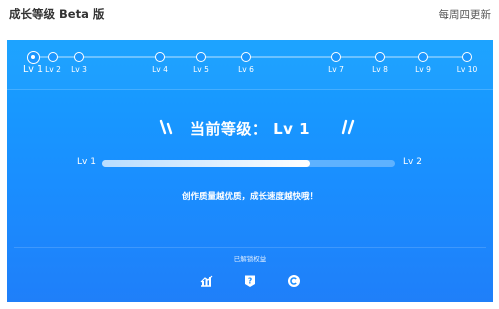 The image size is (499, 309). Describe the element at coordinates (294, 281) in the screenshot. I see `copyright-icon` at that location.